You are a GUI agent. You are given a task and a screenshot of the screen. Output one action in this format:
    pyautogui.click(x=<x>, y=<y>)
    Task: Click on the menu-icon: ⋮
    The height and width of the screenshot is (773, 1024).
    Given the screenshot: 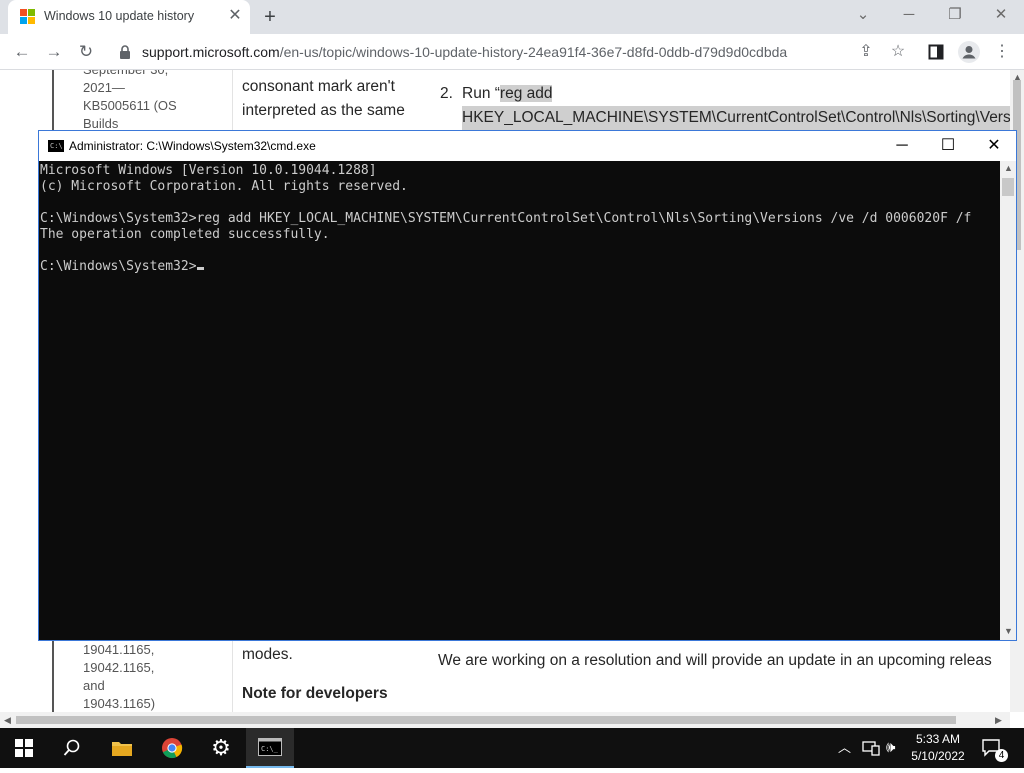 What is the action you would take?
    pyautogui.click(x=1002, y=52)
    